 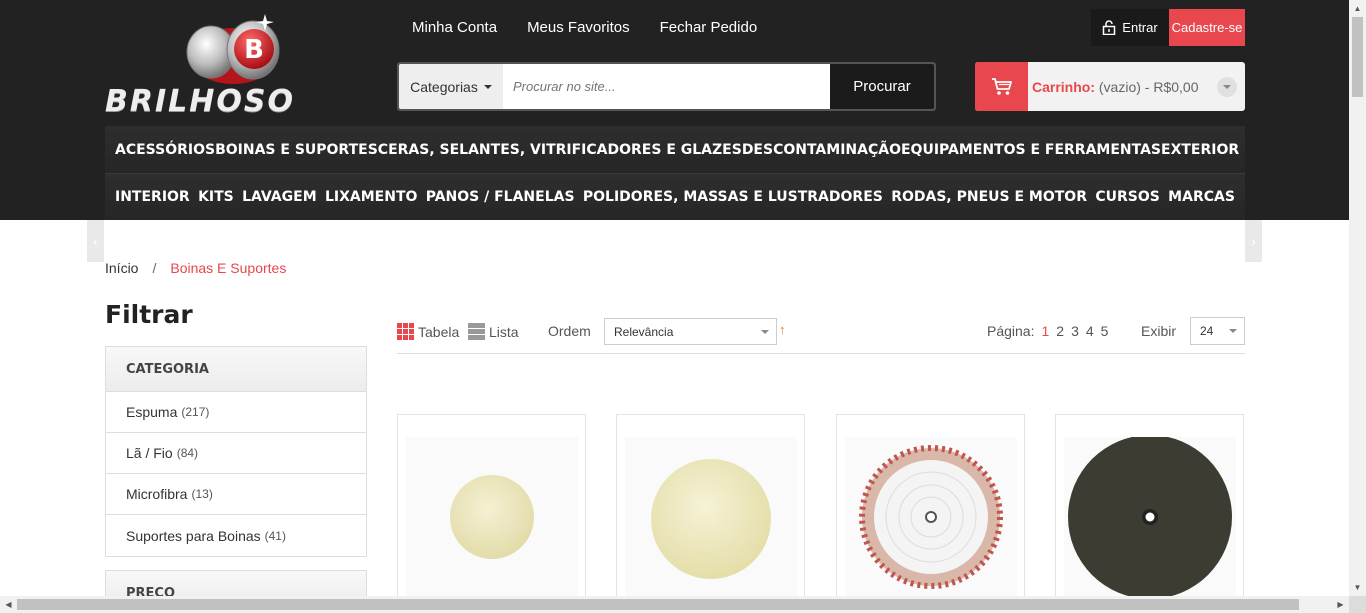 What do you see at coordinates (157, 494) in the screenshot?
I see `filter-item-label: Microfibra` at bounding box center [157, 494].